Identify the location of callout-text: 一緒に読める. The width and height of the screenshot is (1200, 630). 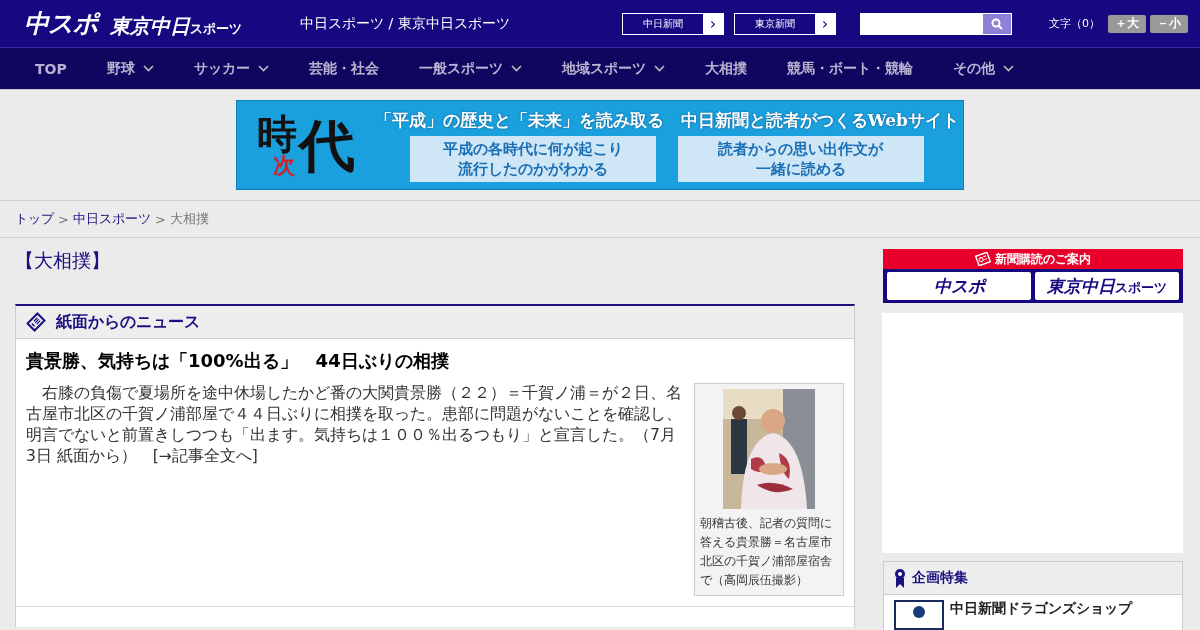
(800, 168).